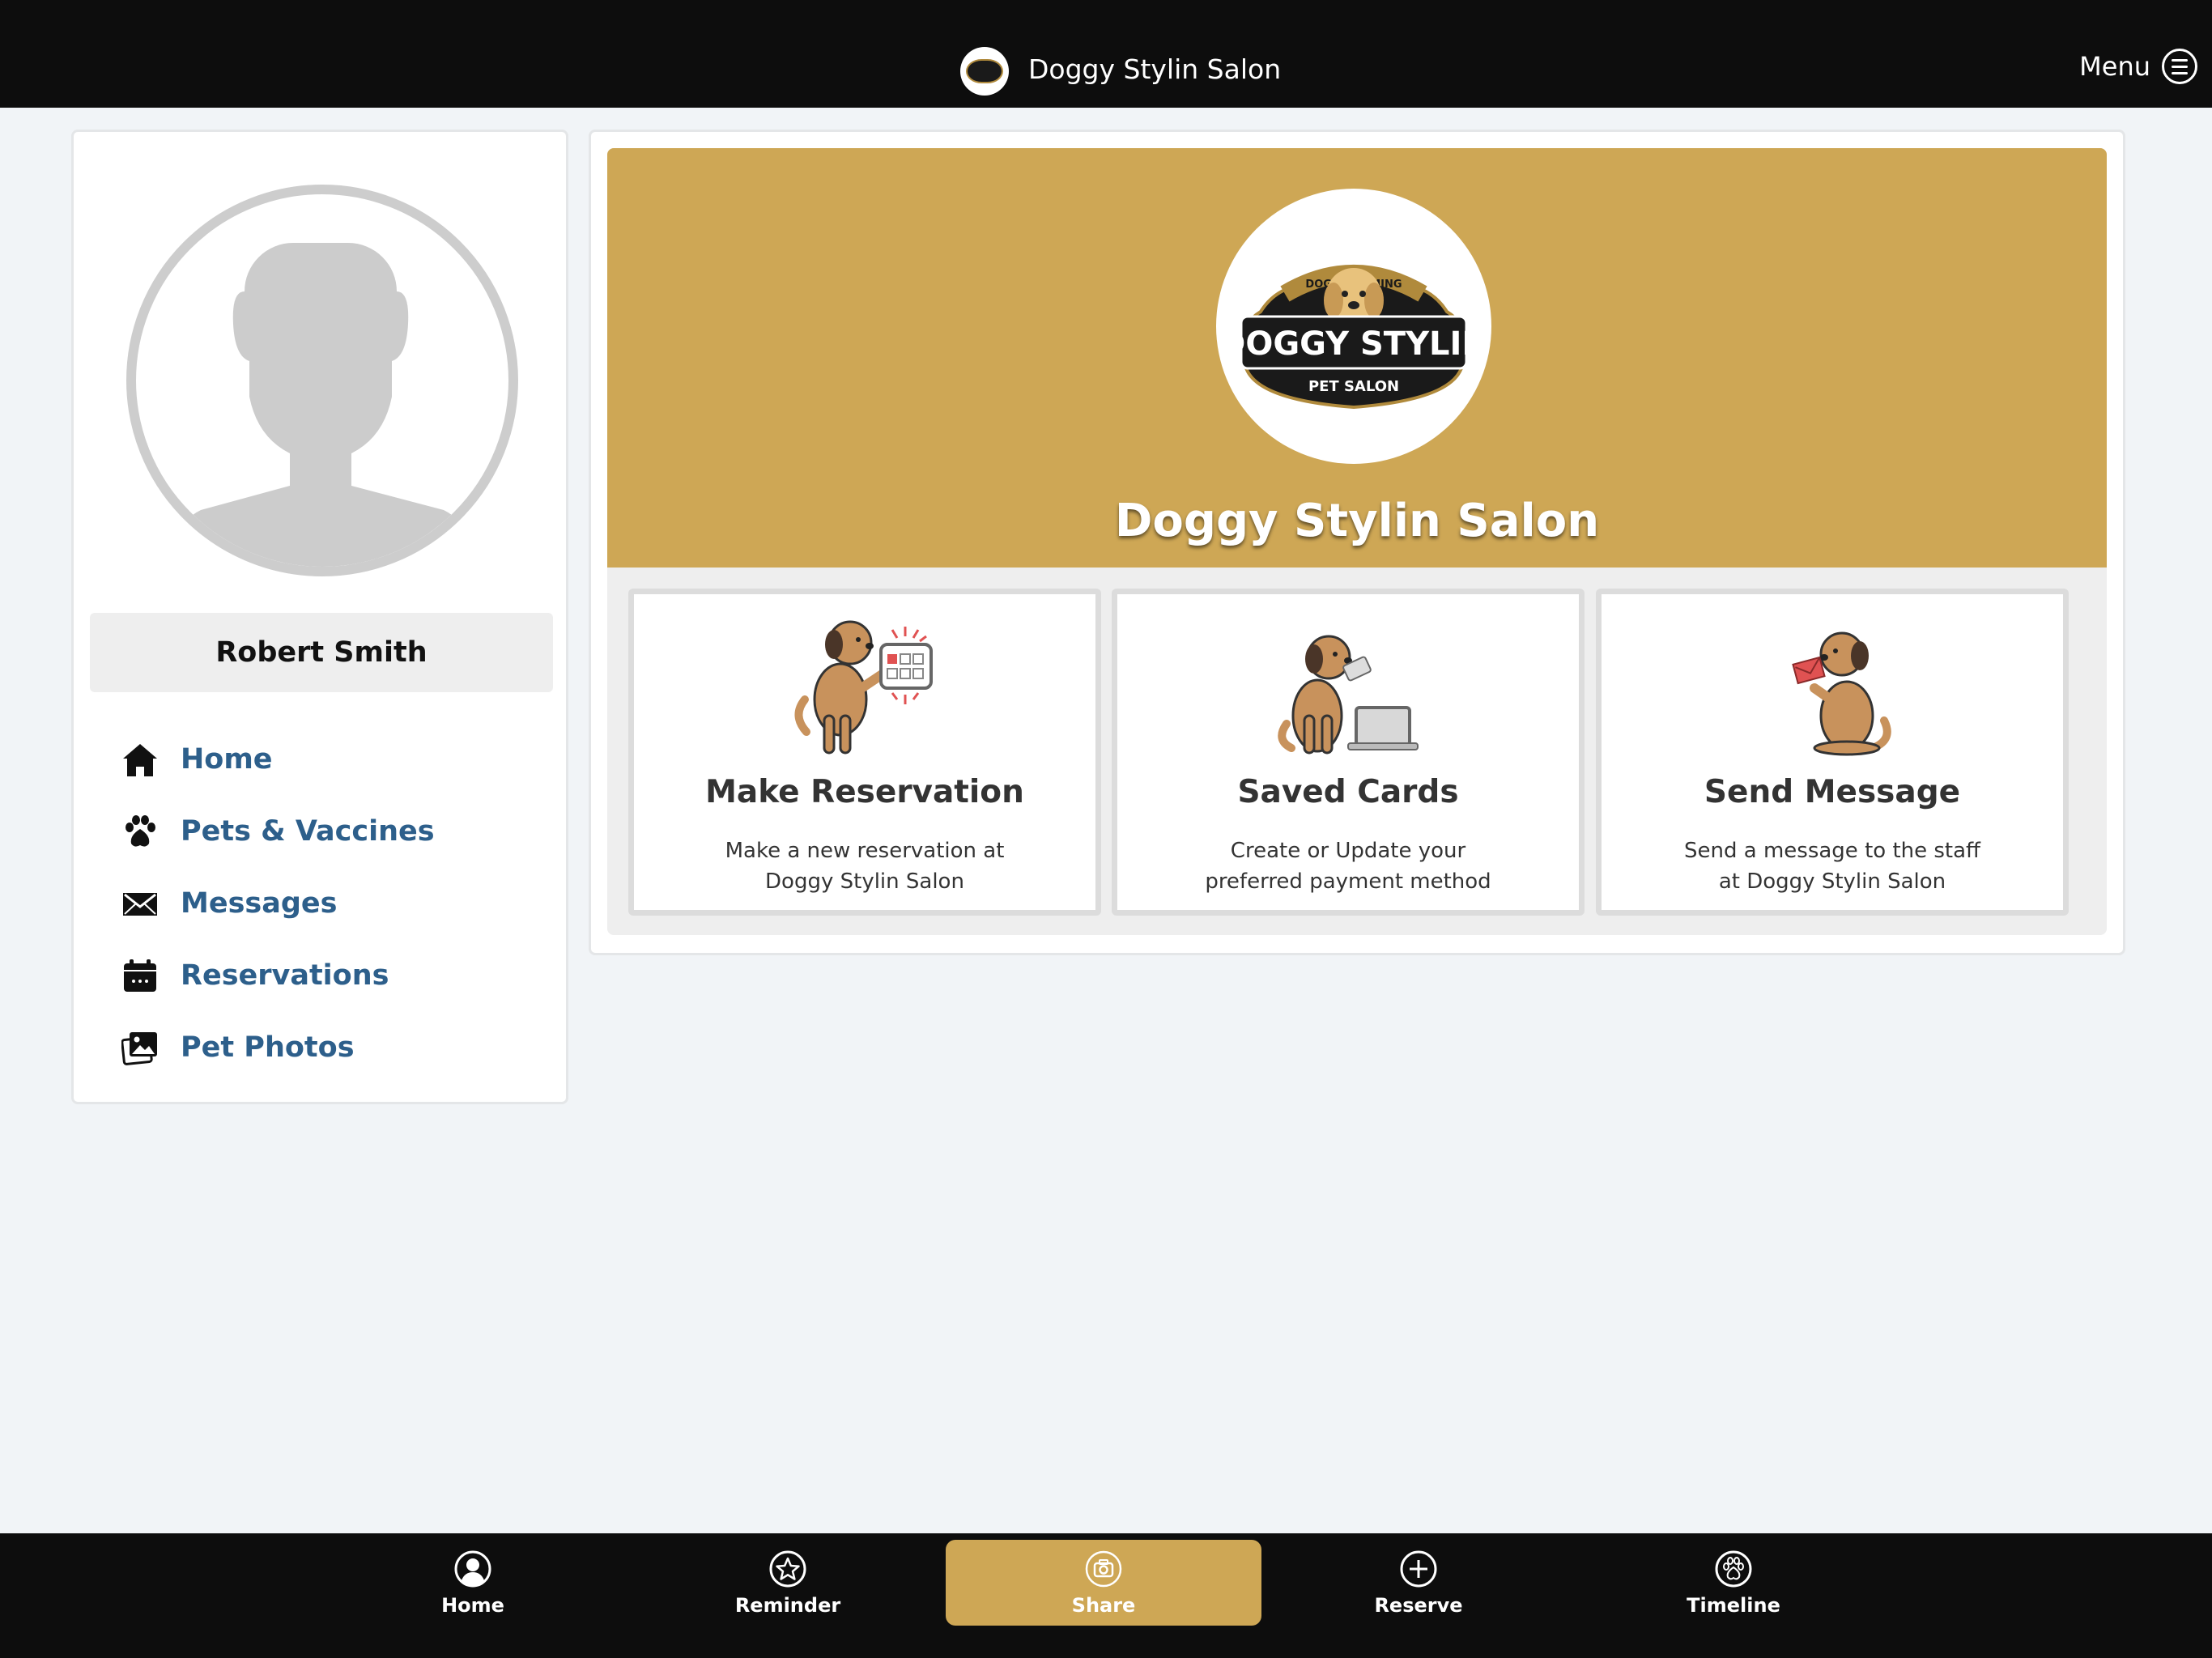  Describe the element at coordinates (985, 71) in the screenshot. I see `salon-logo-small` at that location.